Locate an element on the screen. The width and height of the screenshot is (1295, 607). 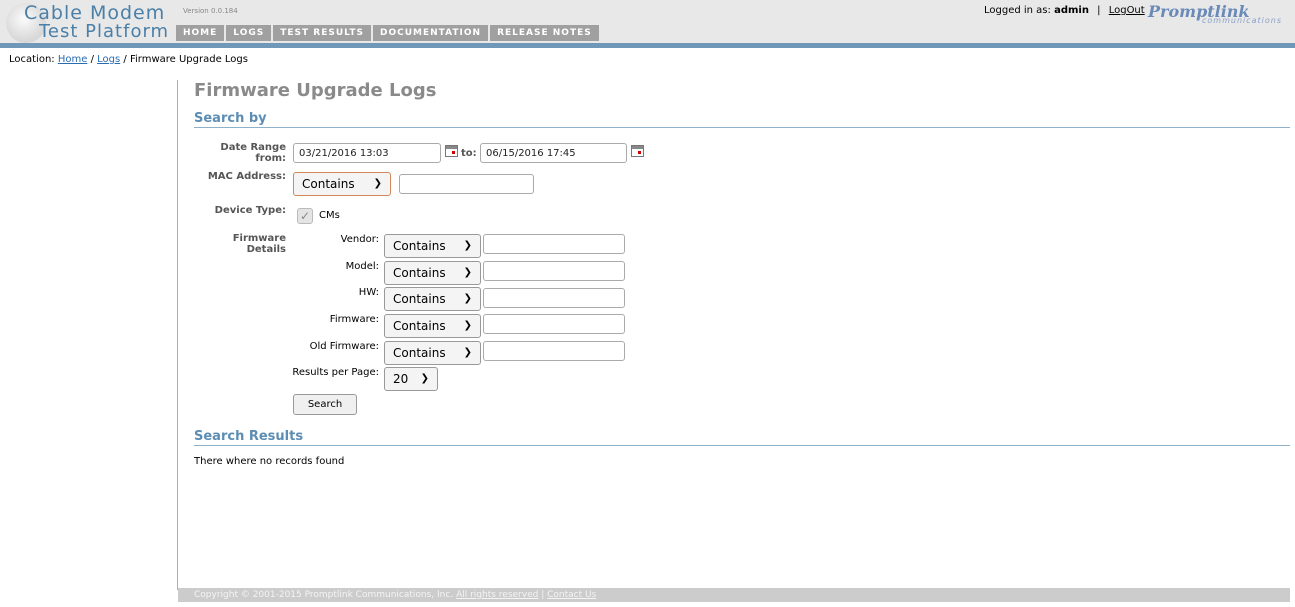
contact-link: Contact Us is located at coordinates (571, 595).